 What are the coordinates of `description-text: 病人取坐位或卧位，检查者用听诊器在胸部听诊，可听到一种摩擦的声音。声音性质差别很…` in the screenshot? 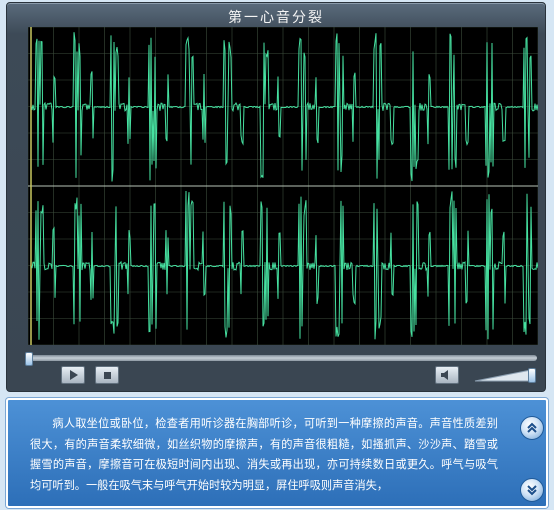 It's located at (264, 454).